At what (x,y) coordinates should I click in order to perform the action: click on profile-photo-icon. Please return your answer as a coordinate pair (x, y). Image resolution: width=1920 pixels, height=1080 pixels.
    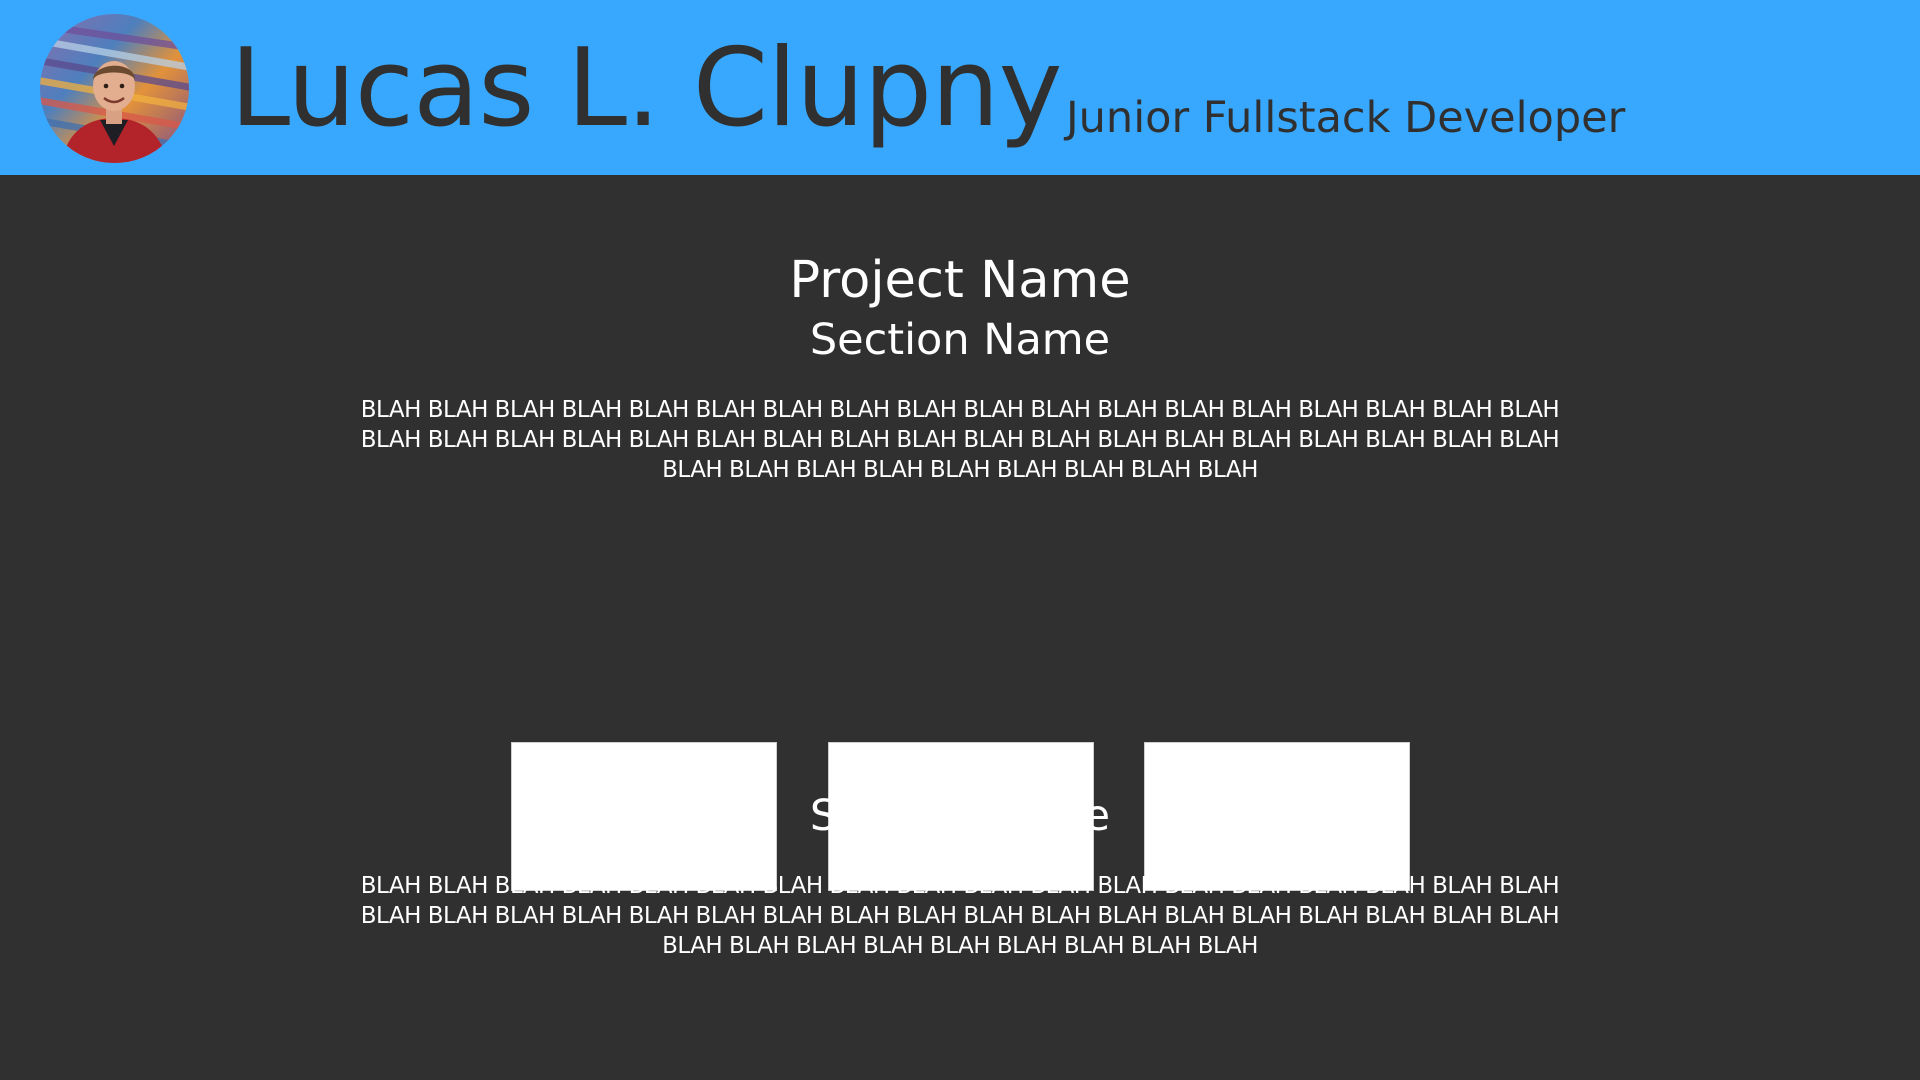
    Looking at the image, I should click on (114, 88).